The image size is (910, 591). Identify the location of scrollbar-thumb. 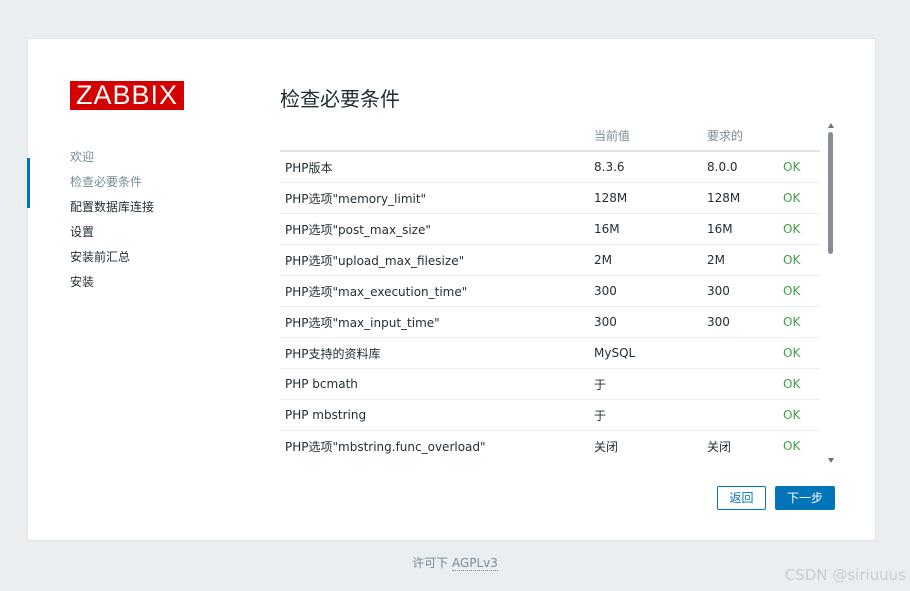
(830, 193).